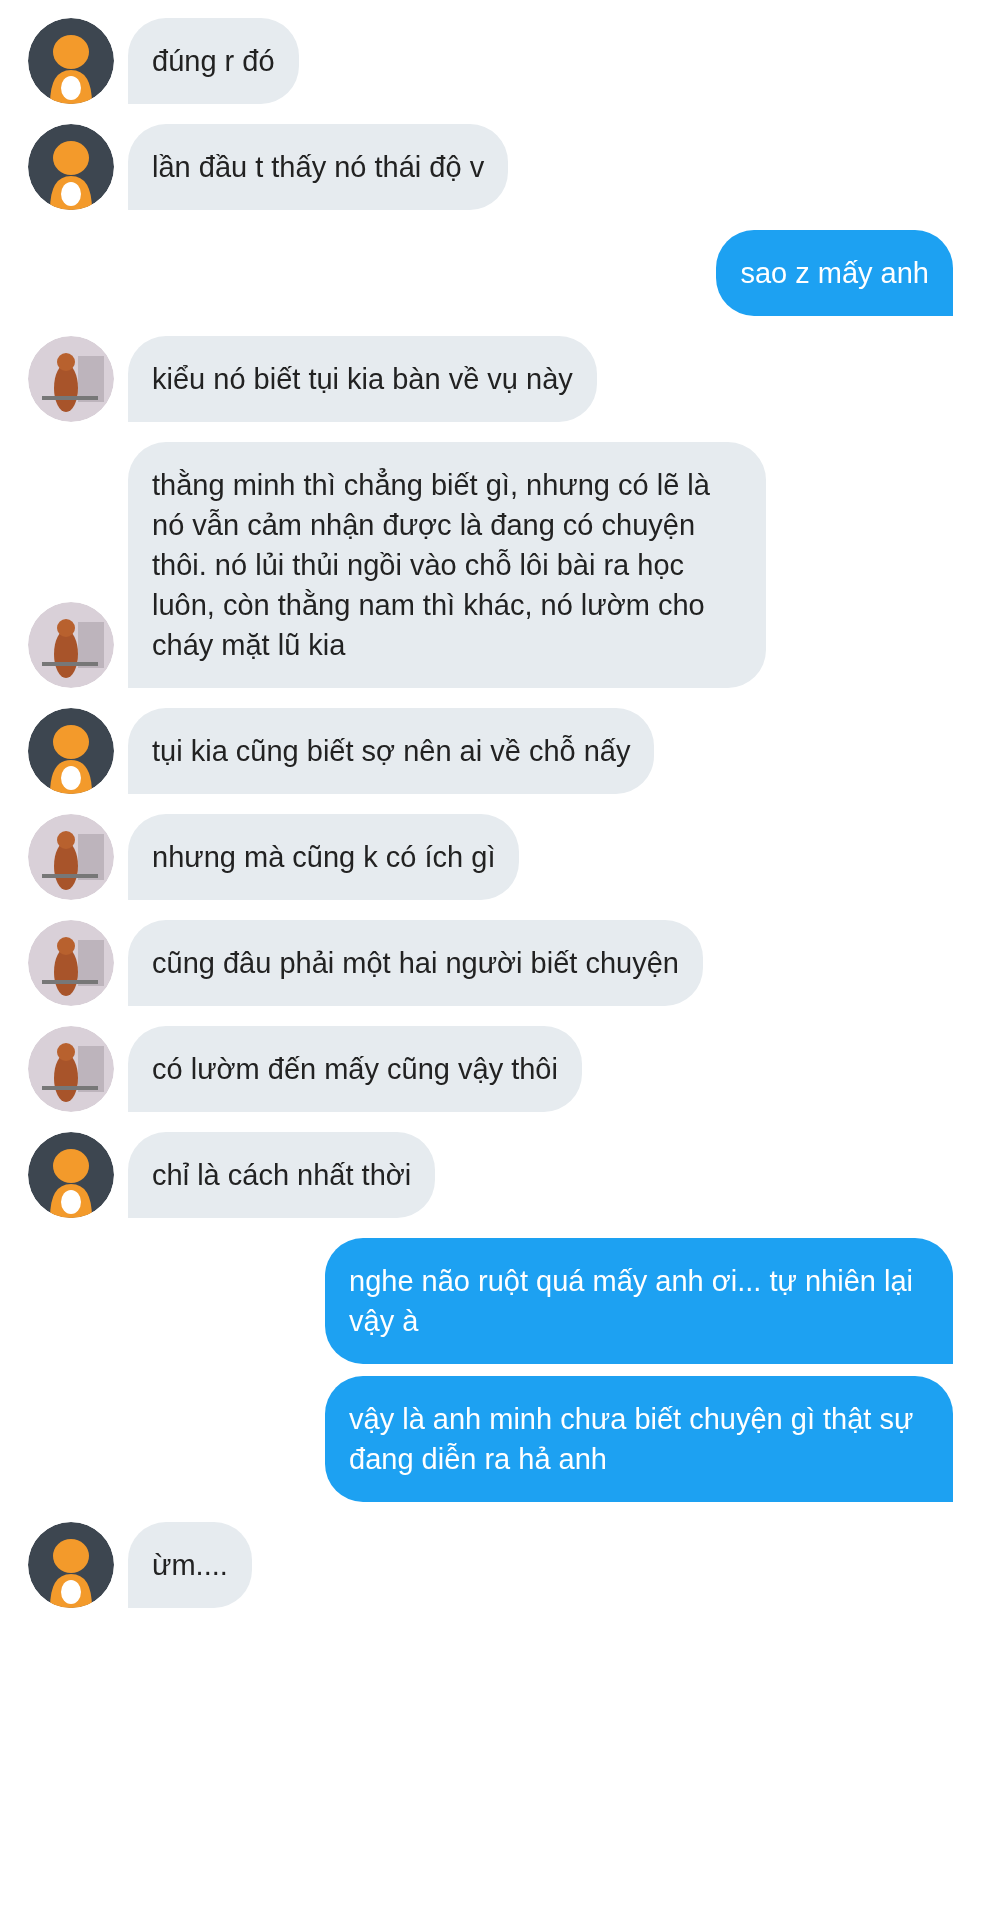 The image size is (981, 1920). I want to click on message-bubble: tụi kia cũng biết sợ nên ai về chỗ nấy, so click(391, 751).